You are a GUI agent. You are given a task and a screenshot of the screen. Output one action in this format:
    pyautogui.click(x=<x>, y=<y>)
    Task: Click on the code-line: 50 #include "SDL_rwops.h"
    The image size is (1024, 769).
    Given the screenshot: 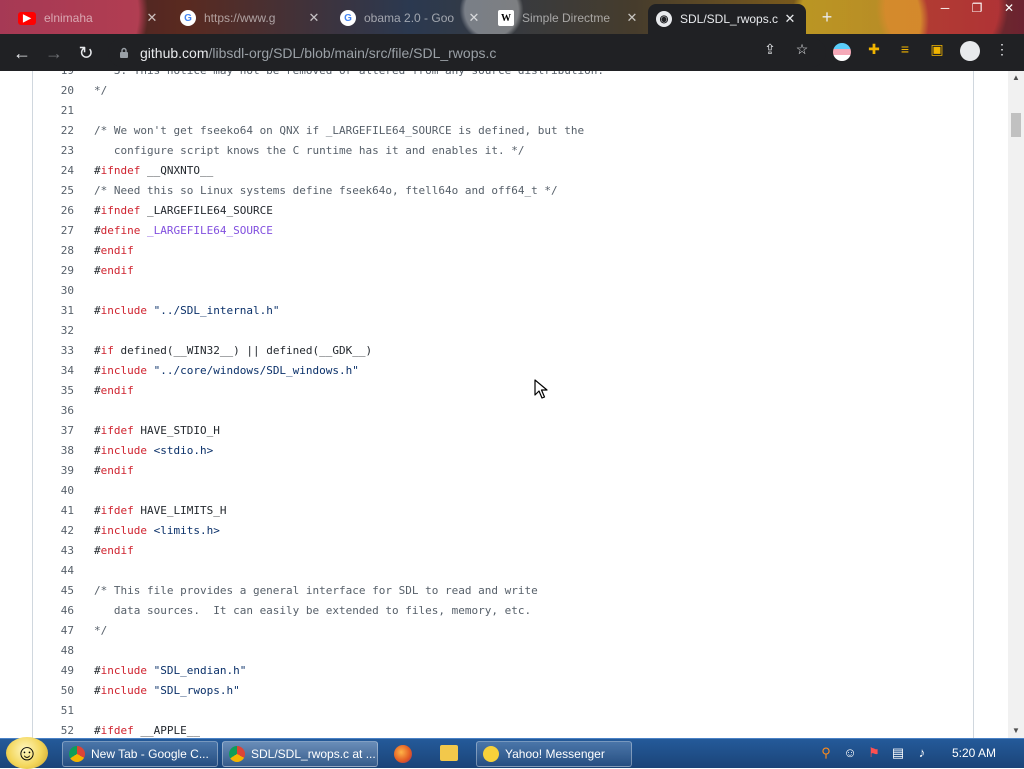 What is the action you would take?
    pyautogui.click(x=503, y=691)
    